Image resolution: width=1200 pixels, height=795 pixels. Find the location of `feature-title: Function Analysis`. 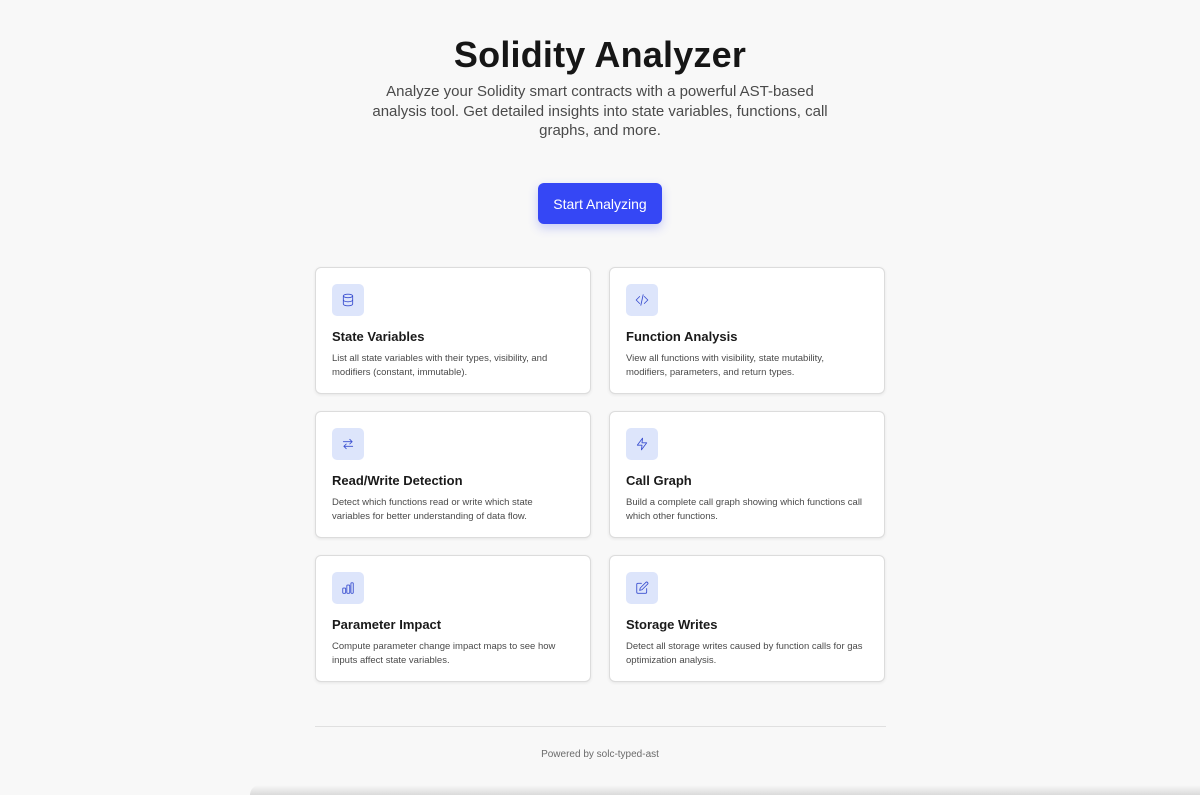

feature-title: Function Analysis is located at coordinates (682, 336).